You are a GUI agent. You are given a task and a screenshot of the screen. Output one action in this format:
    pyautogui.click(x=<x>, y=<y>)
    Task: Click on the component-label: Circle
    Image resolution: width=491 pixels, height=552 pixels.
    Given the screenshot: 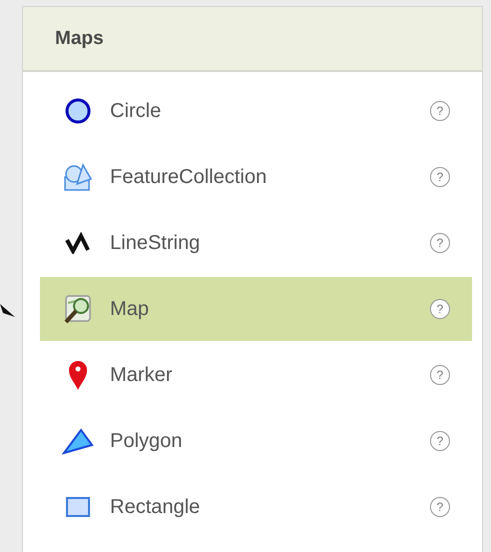 What is the action you would take?
    pyautogui.click(x=136, y=111)
    